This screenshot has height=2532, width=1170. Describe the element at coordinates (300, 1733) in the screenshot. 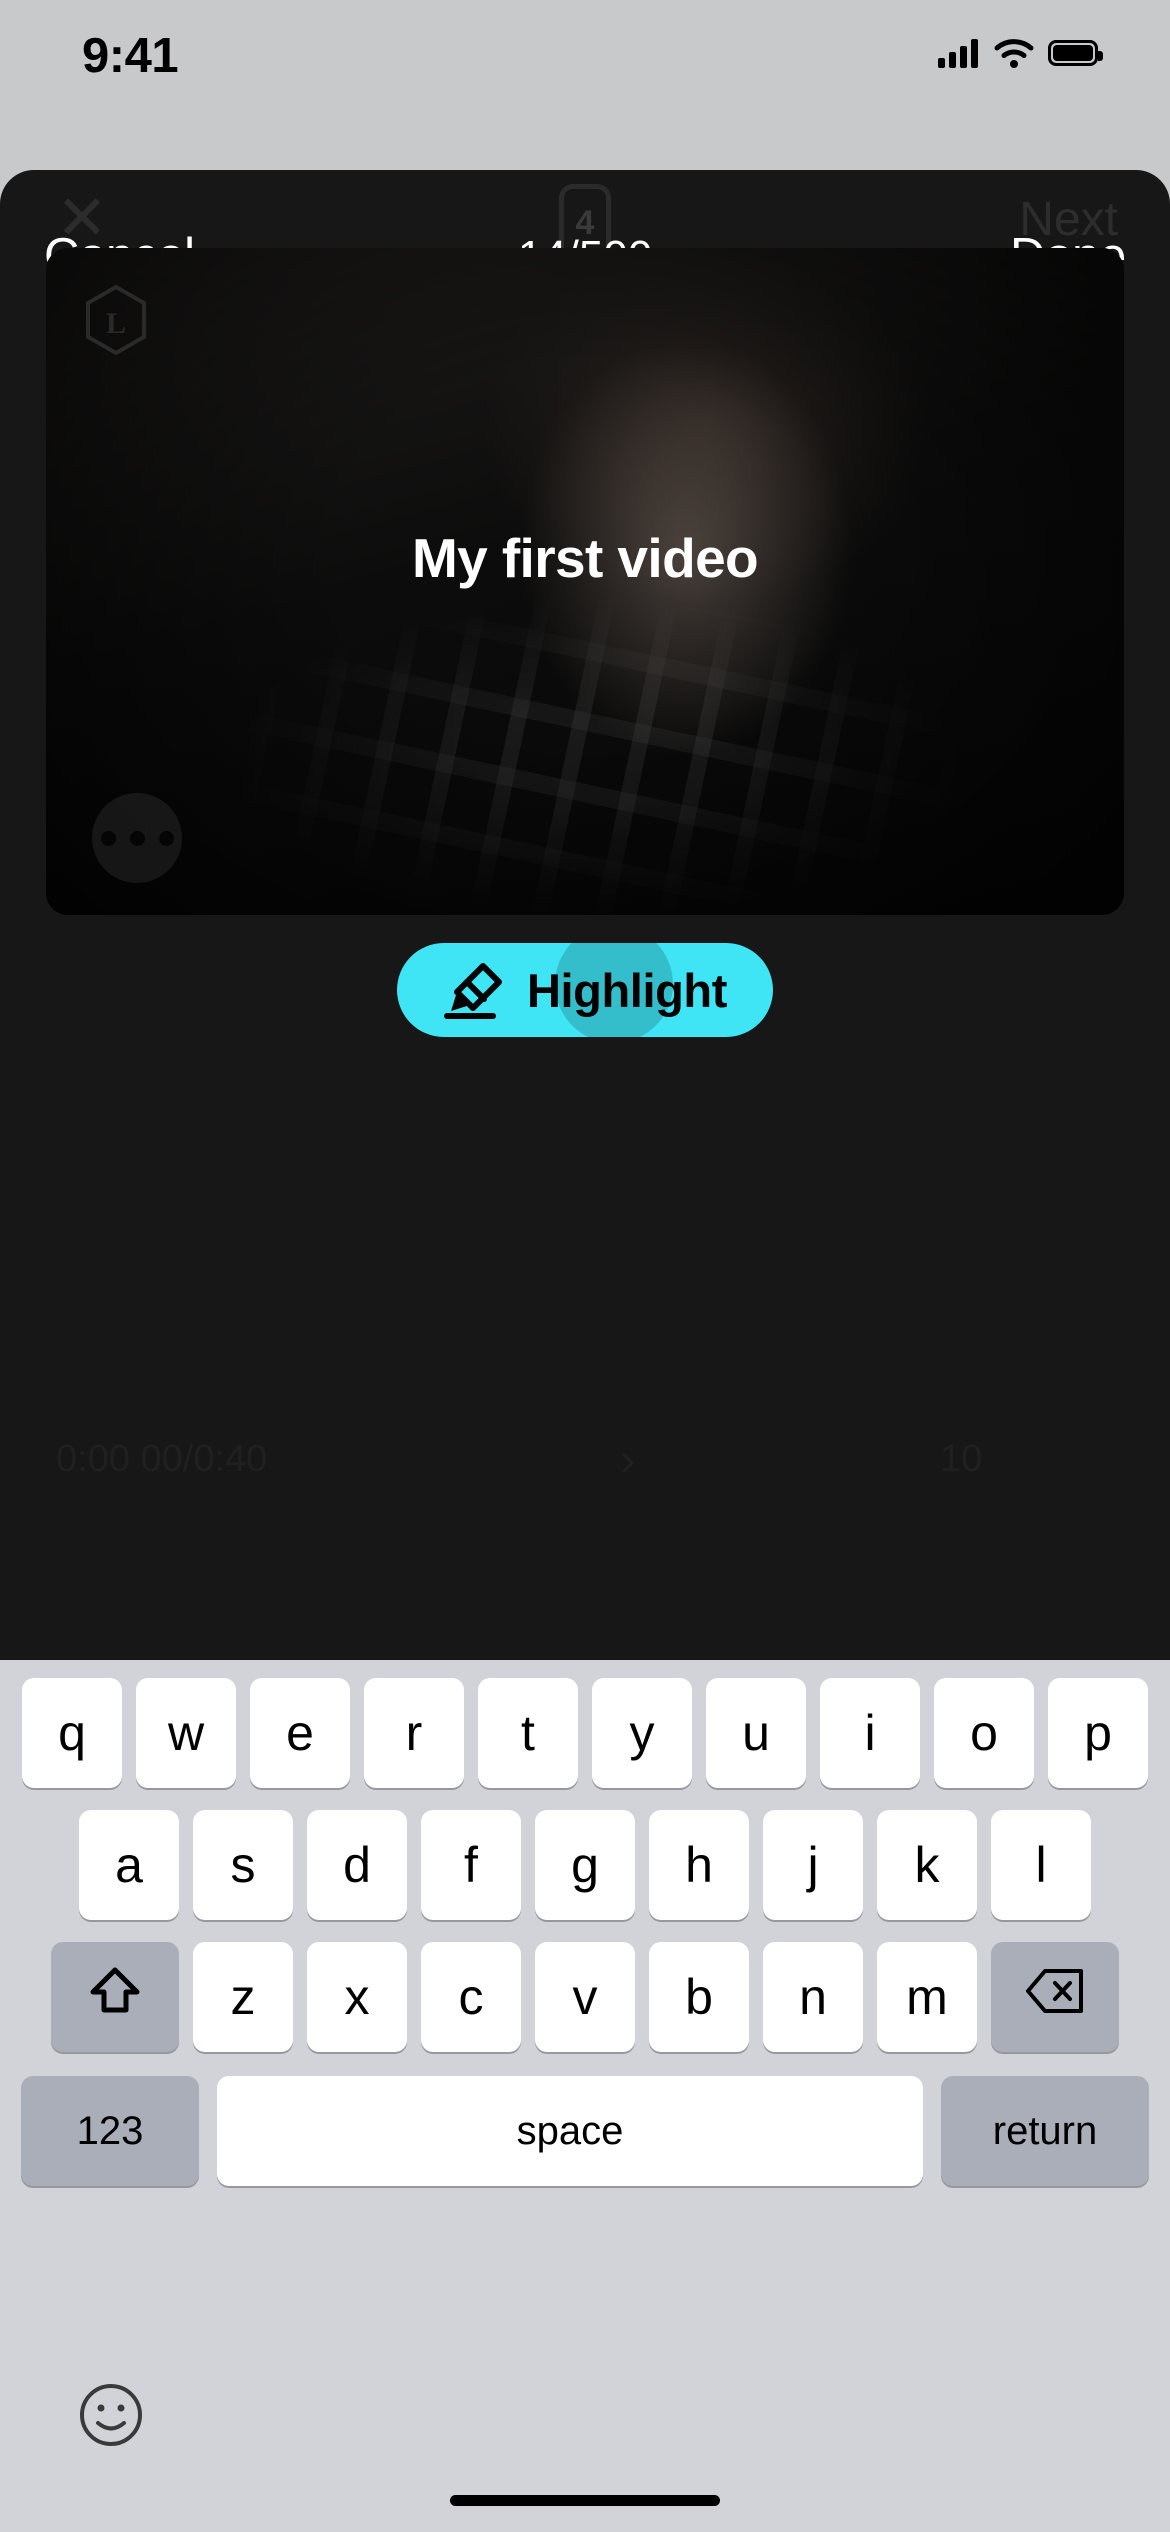

I see `key-e: e` at that location.